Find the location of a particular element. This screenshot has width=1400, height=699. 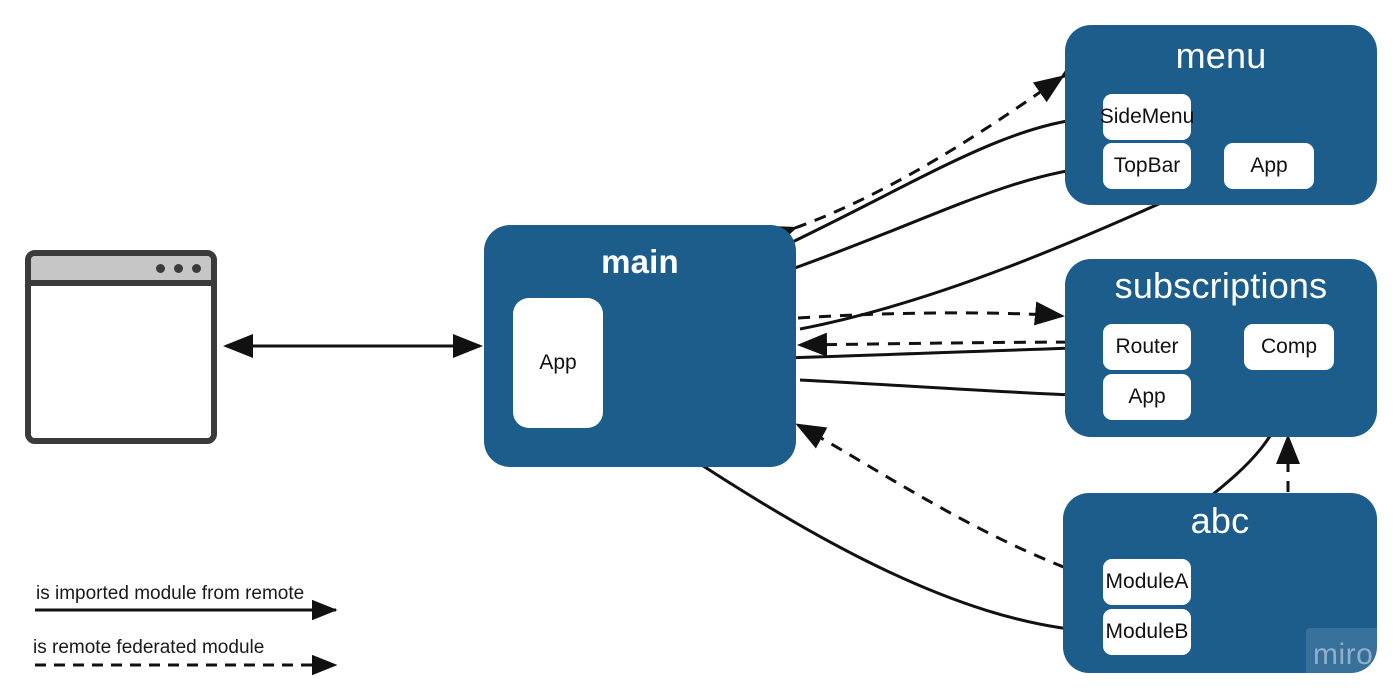

node-menu-app: App is located at coordinates (1269, 166).